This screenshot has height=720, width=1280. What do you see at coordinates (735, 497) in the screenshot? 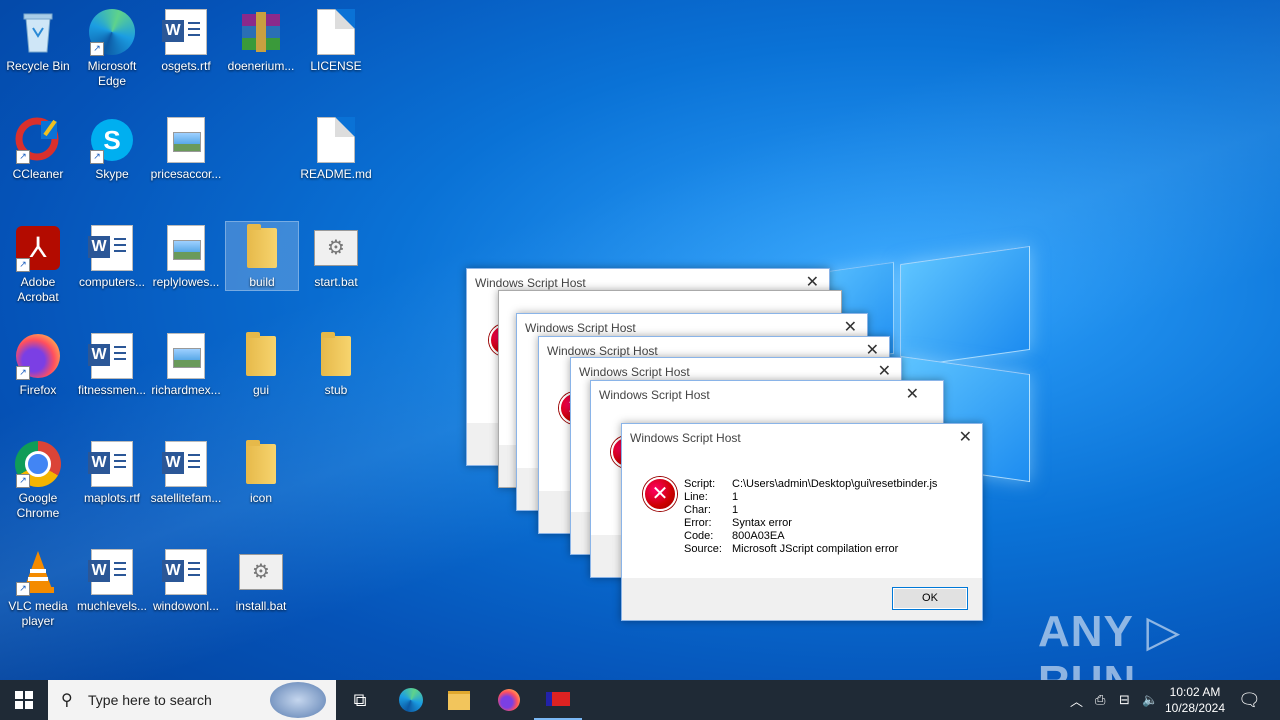
I see `line-value: 1` at bounding box center [735, 497].